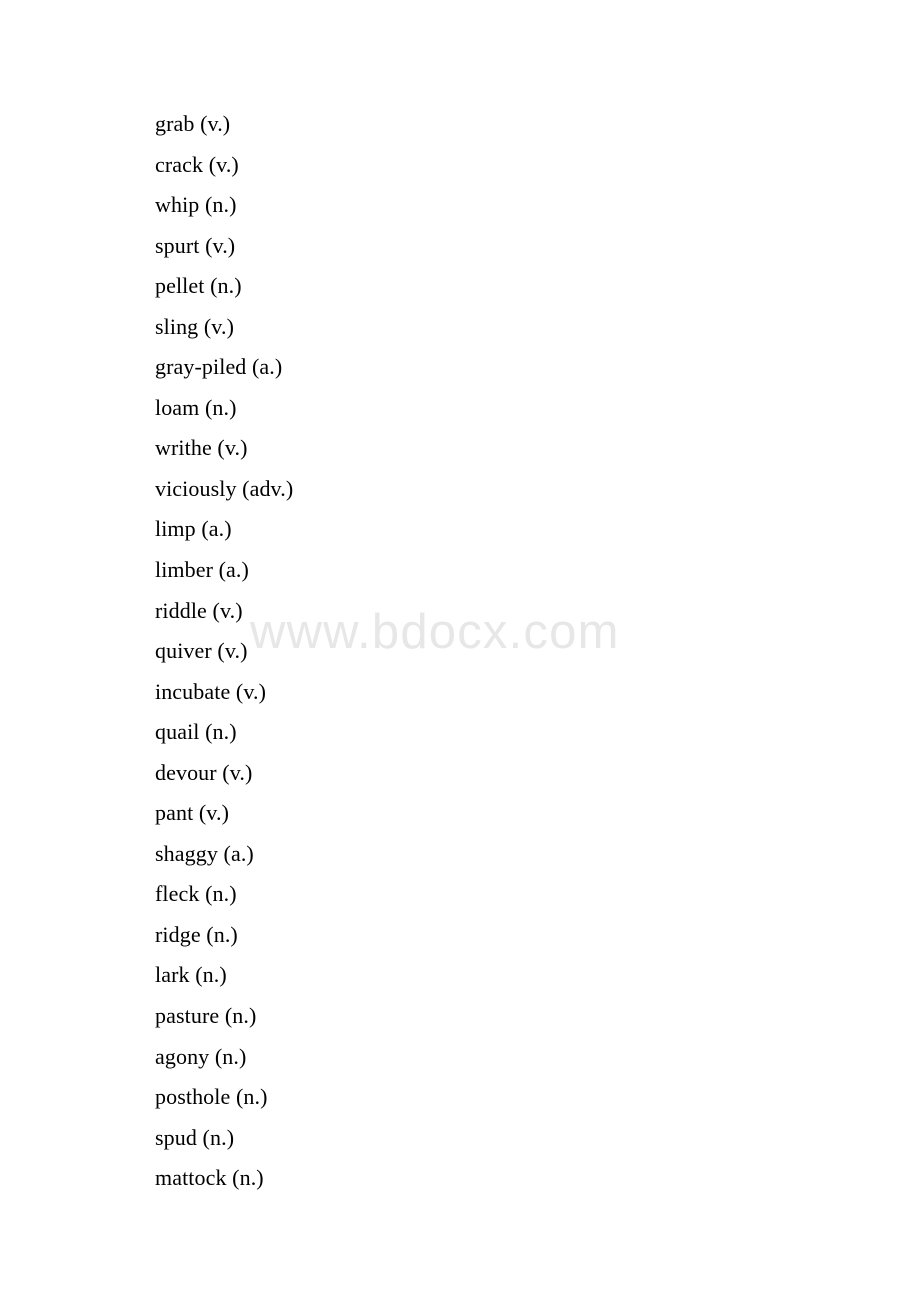  What do you see at coordinates (204, 853) in the screenshot?
I see `vocabulary-word-entry: shaggy (a.)` at bounding box center [204, 853].